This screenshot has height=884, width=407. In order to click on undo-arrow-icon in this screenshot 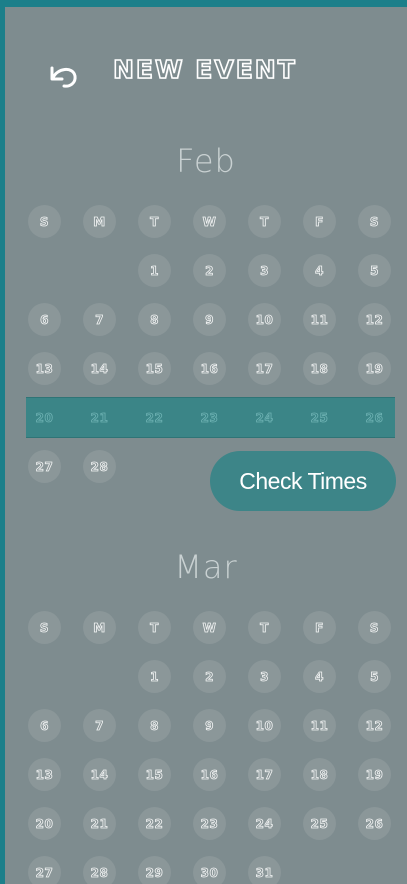, I will do `click(63, 76)`.